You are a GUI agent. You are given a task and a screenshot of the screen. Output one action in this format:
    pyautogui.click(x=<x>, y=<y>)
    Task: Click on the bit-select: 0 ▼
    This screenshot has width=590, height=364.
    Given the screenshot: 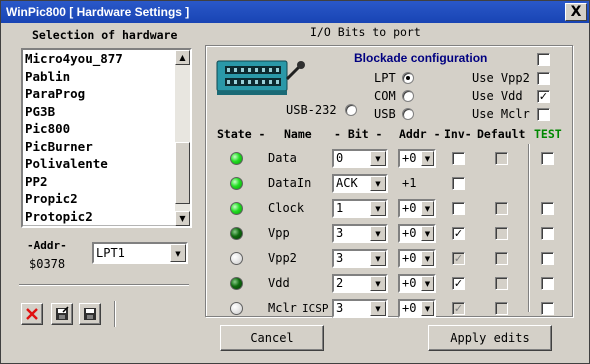 What is the action you would take?
    pyautogui.click(x=360, y=158)
    